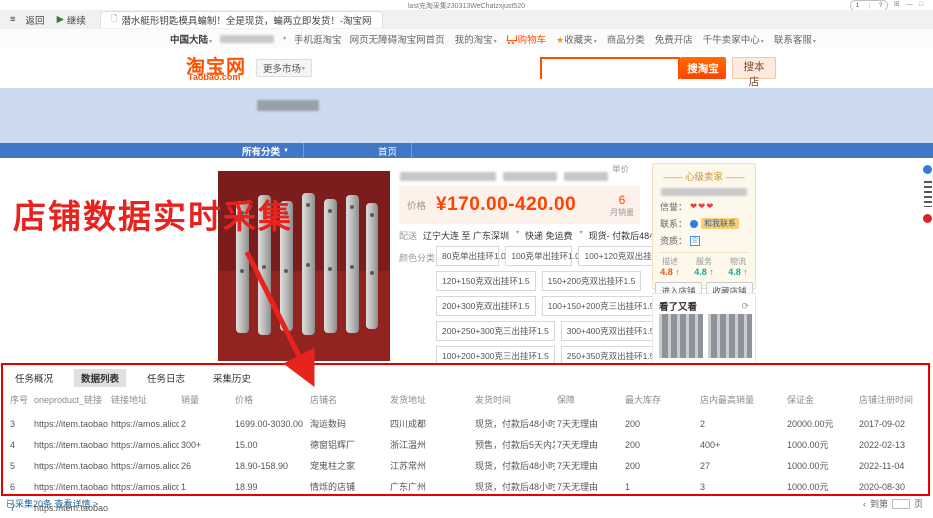 This screenshot has height=518, width=933. What do you see at coordinates (374, 39) in the screenshot?
I see `nav-accessibility: 网页无障碍` at bounding box center [374, 39].